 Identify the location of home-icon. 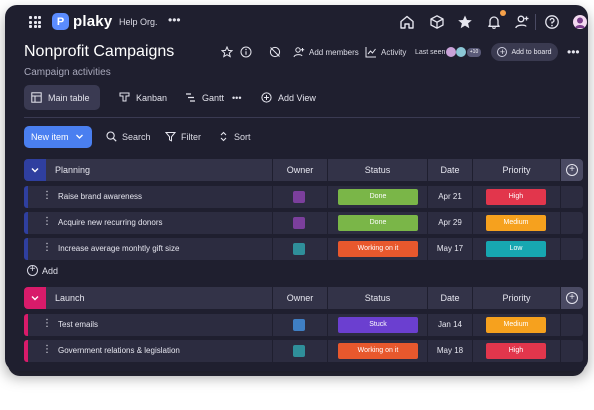
(407, 22).